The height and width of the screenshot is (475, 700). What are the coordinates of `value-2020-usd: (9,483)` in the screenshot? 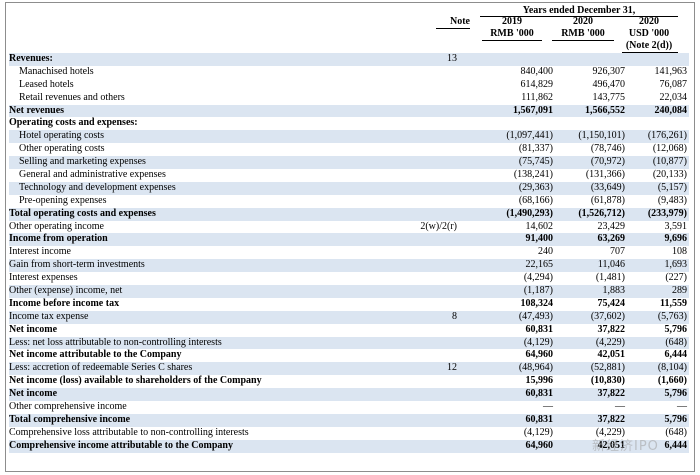 It's located at (672, 200).